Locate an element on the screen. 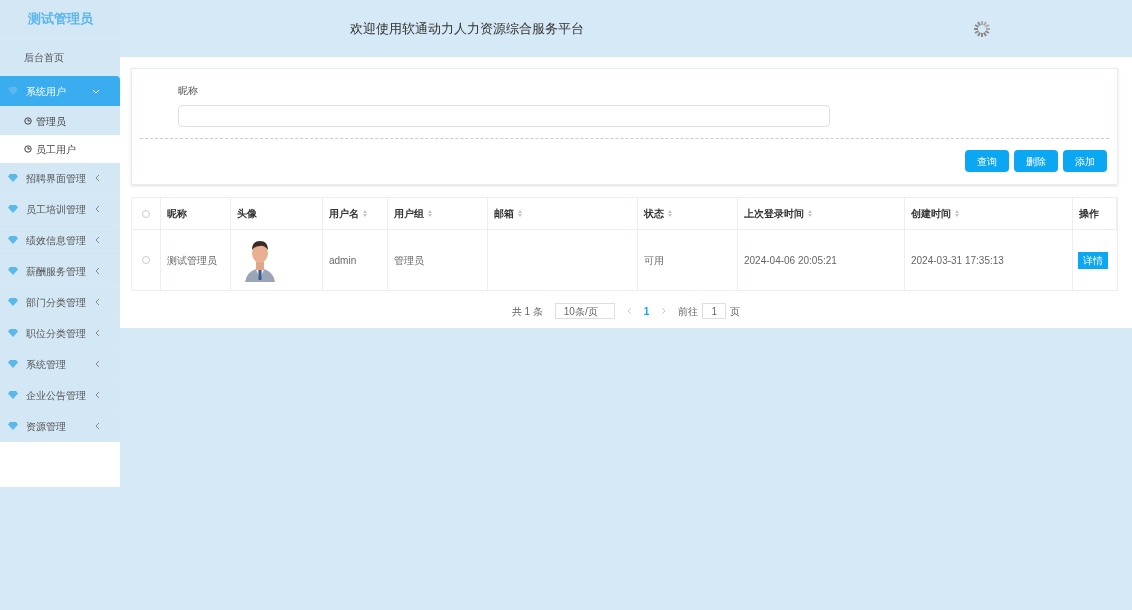 The width and height of the screenshot is (1132, 610). chevron-down-icon is located at coordinates (96, 91).